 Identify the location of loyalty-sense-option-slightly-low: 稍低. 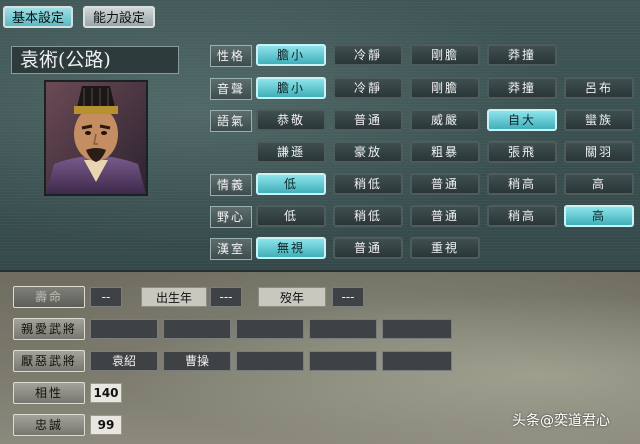
(368, 184).